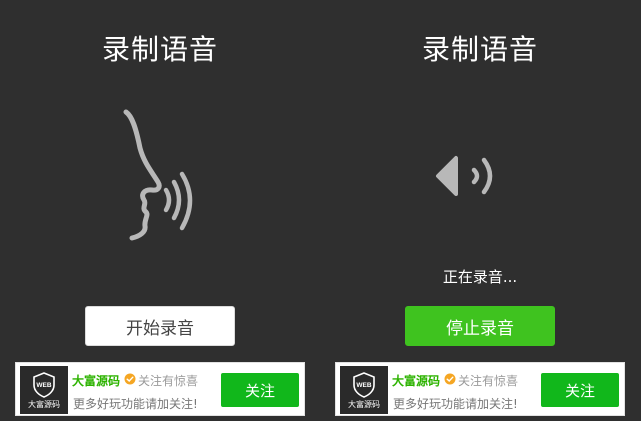 The height and width of the screenshot is (421, 641). I want to click on start-recording-button: 开始录音, so click(160, 326).